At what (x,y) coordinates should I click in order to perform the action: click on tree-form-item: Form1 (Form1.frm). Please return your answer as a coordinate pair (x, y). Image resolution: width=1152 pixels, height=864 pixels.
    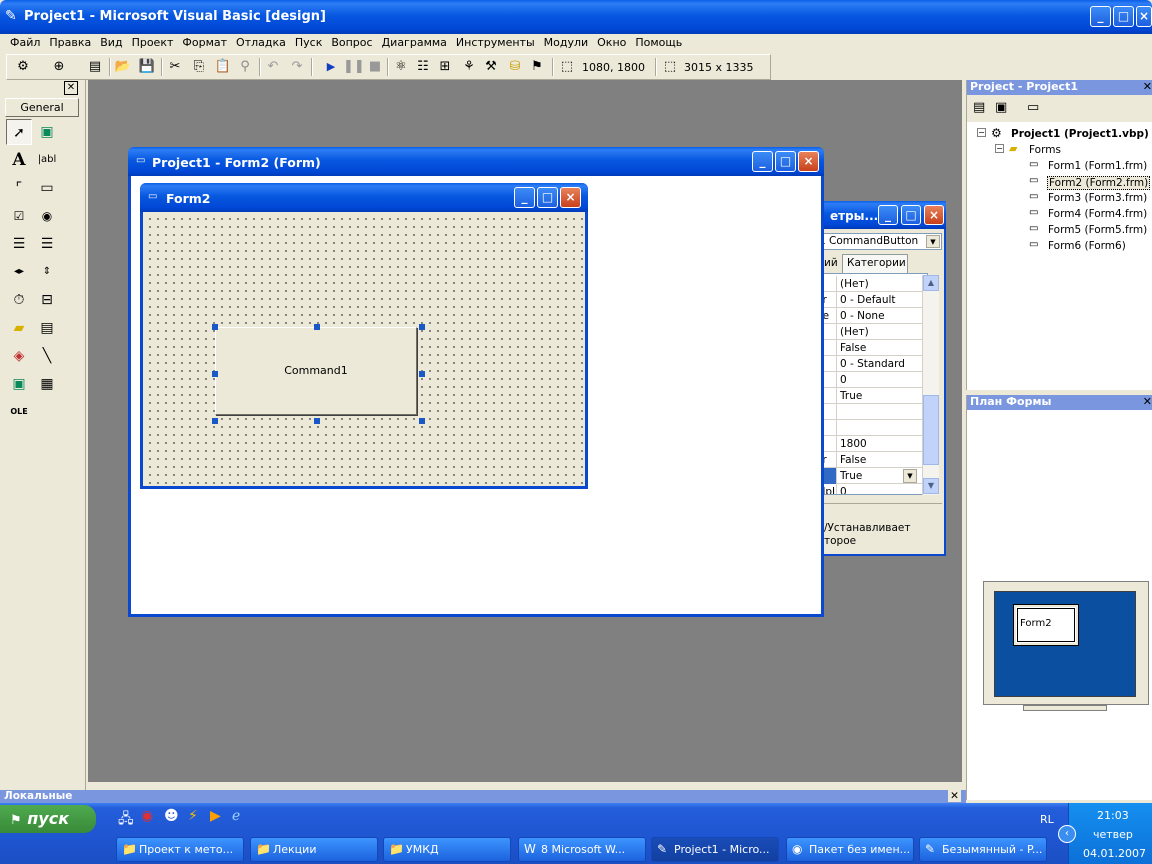
    Looking at the image, I should click on (1097, 166).